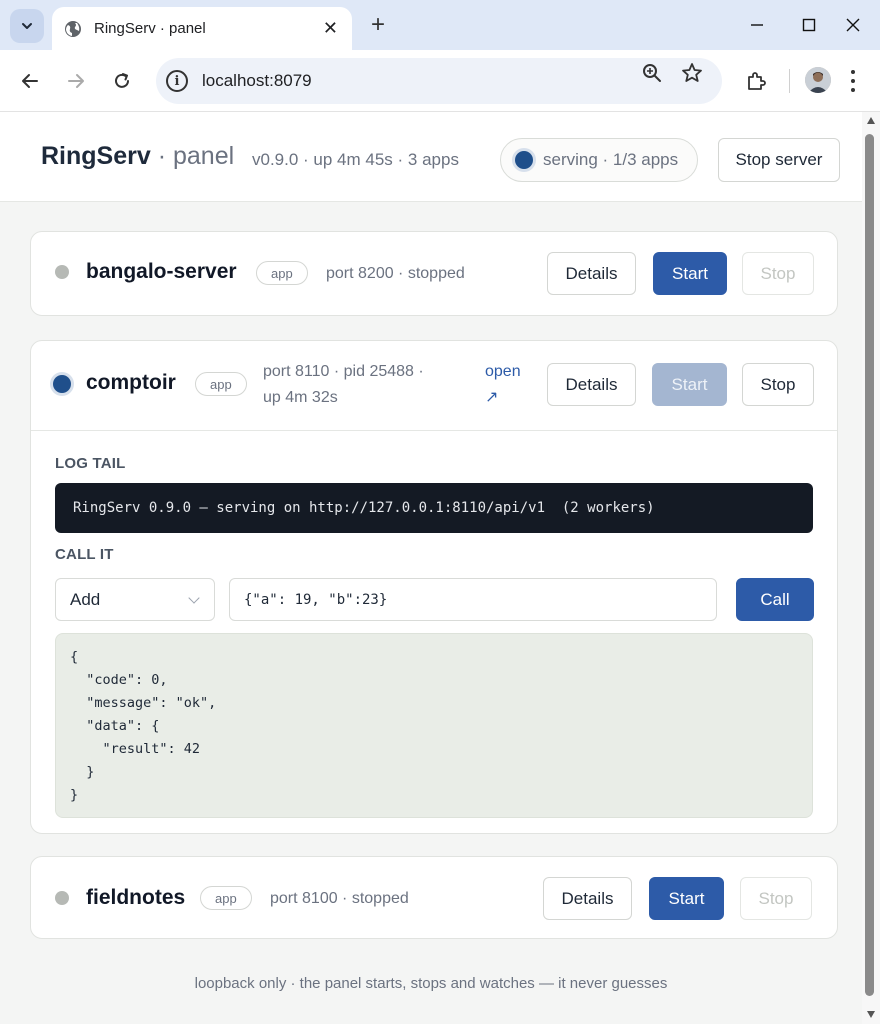 This screenshot has width=880, height=1024. What do you see at coordinates (692, 73) in the screenshot?
I see `bookmark-star-icon` at bounding box center [692, 73].